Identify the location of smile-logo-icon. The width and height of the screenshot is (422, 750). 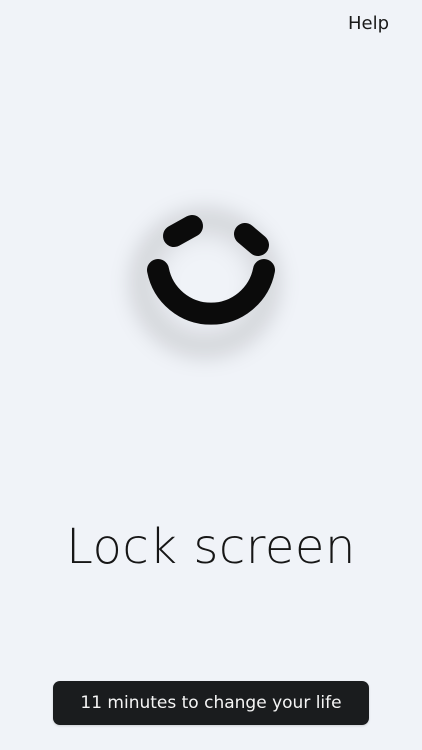
(211, 270).